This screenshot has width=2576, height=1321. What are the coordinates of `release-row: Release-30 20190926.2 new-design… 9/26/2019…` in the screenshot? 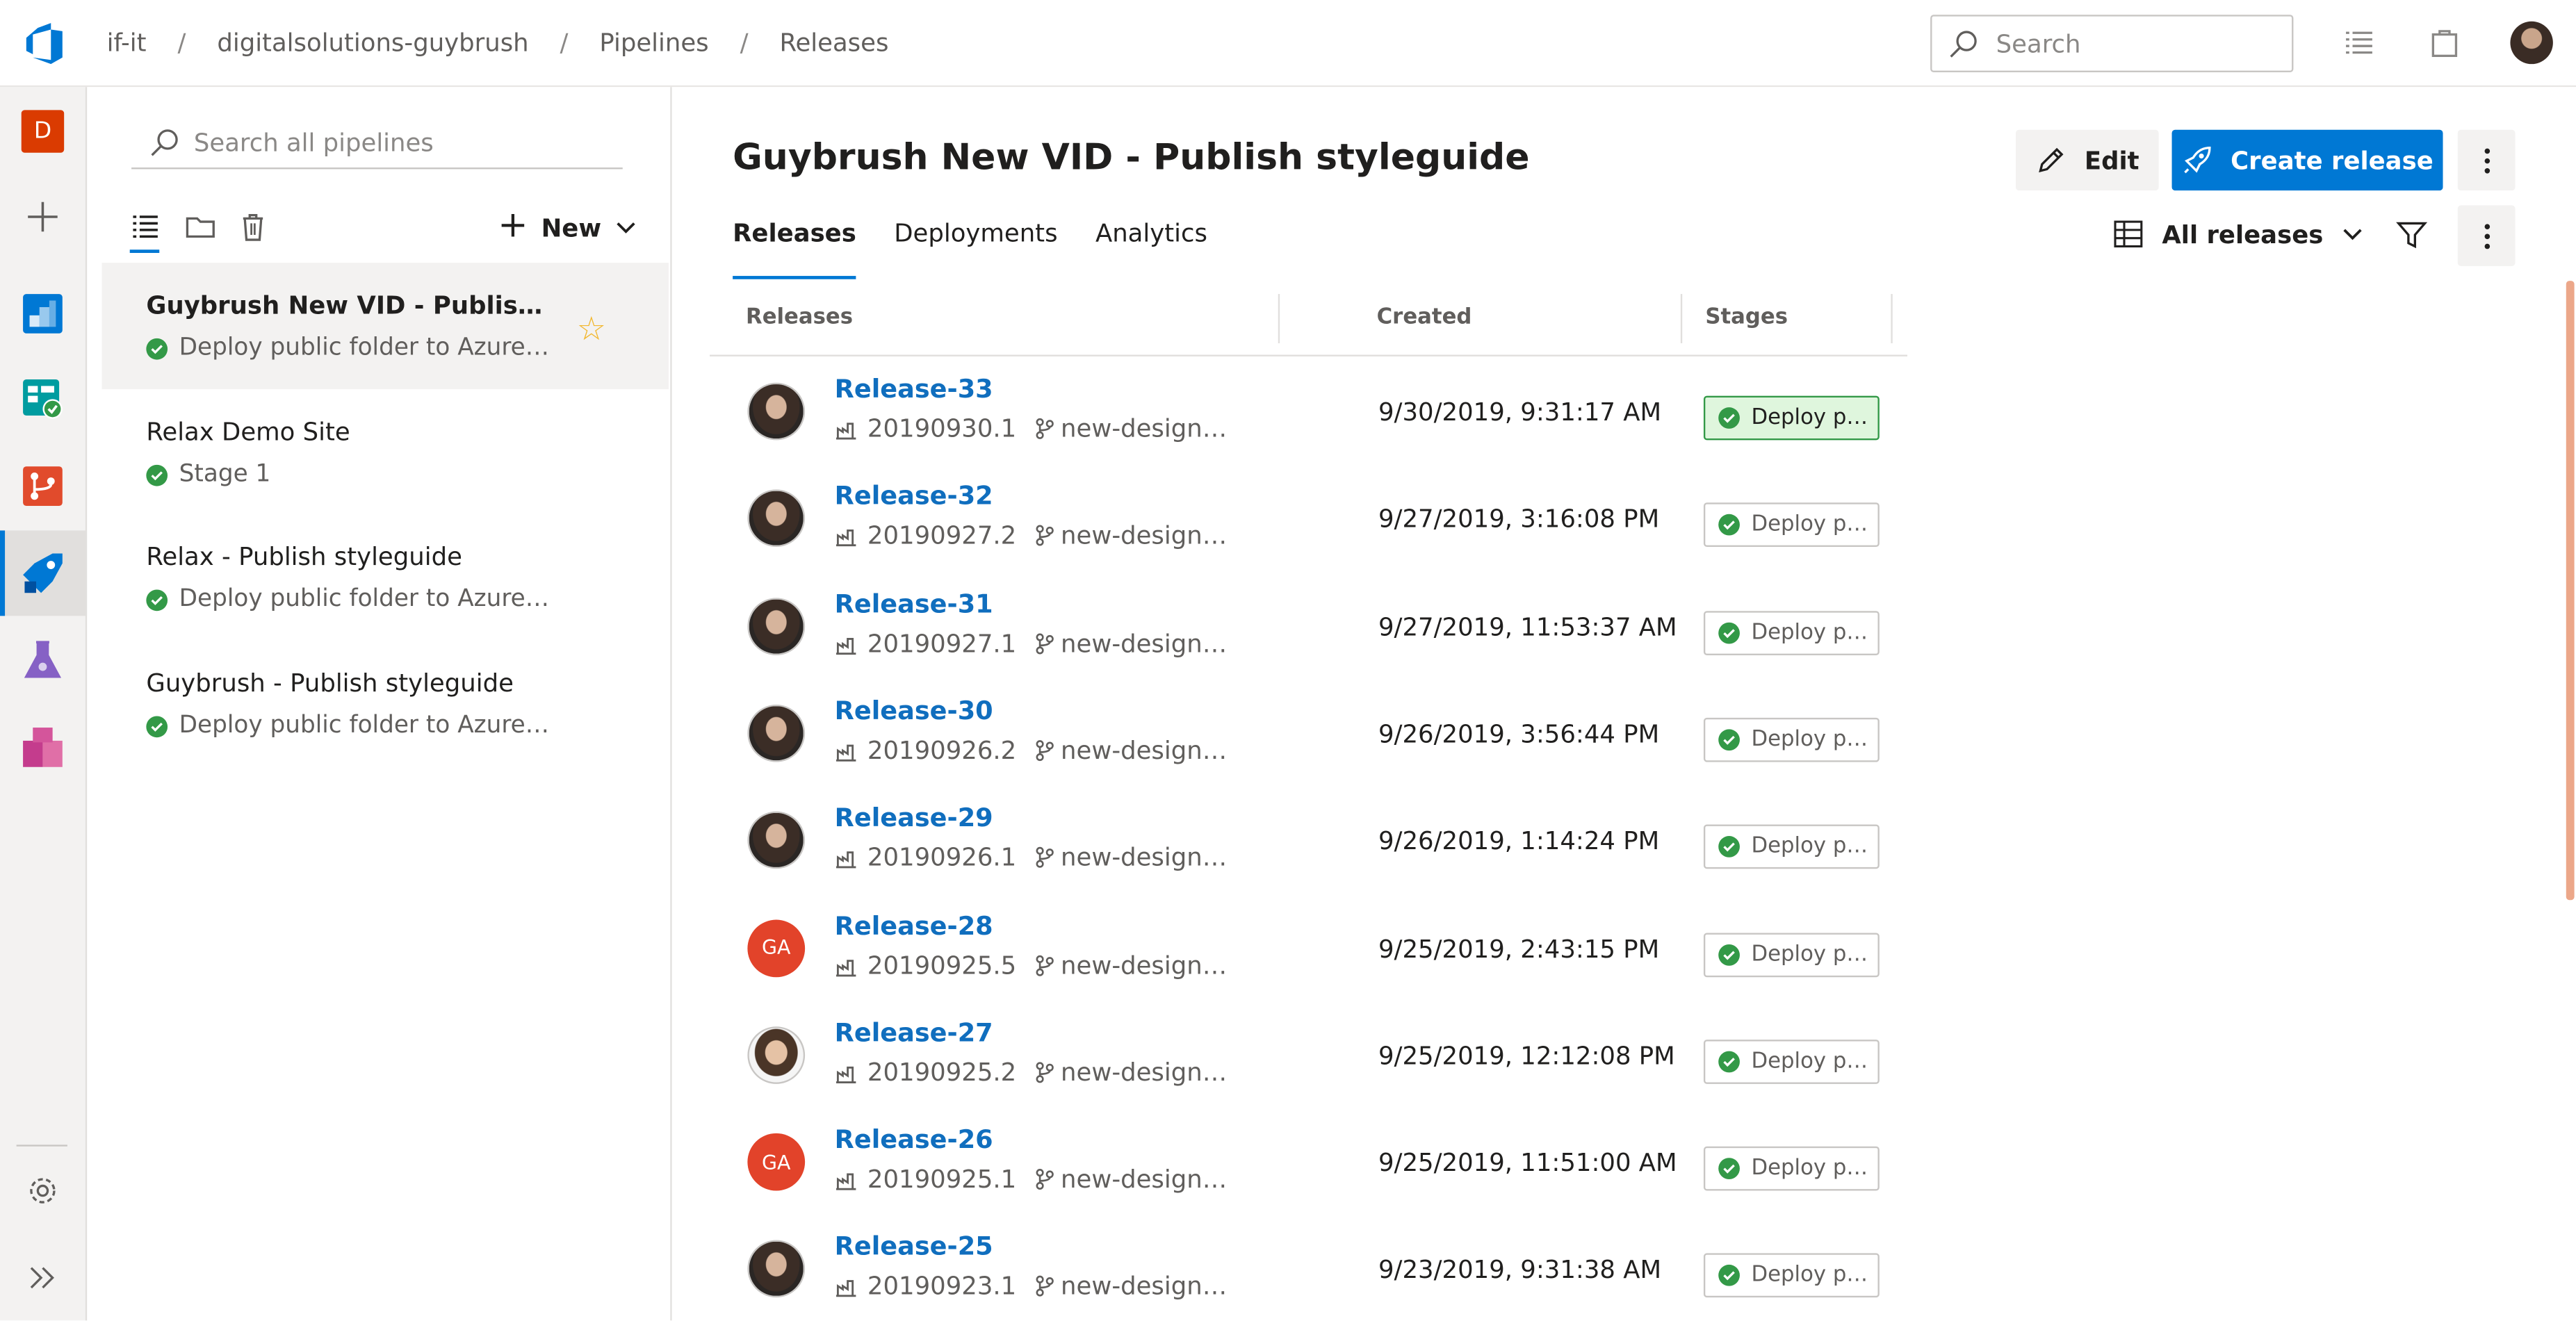 It's located at (1308, 733).